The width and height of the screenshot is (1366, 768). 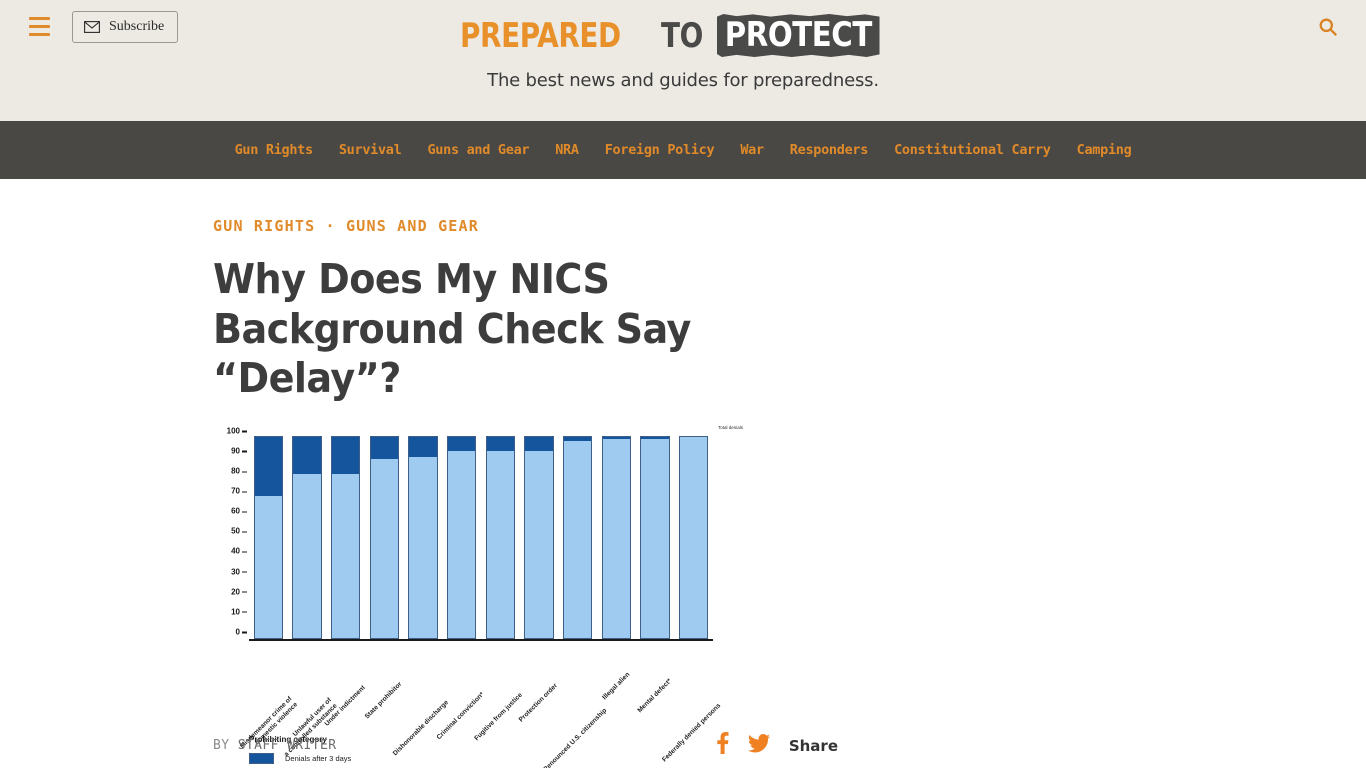 I want to click on logo-word-to: TO, so click(x=681, y=35).